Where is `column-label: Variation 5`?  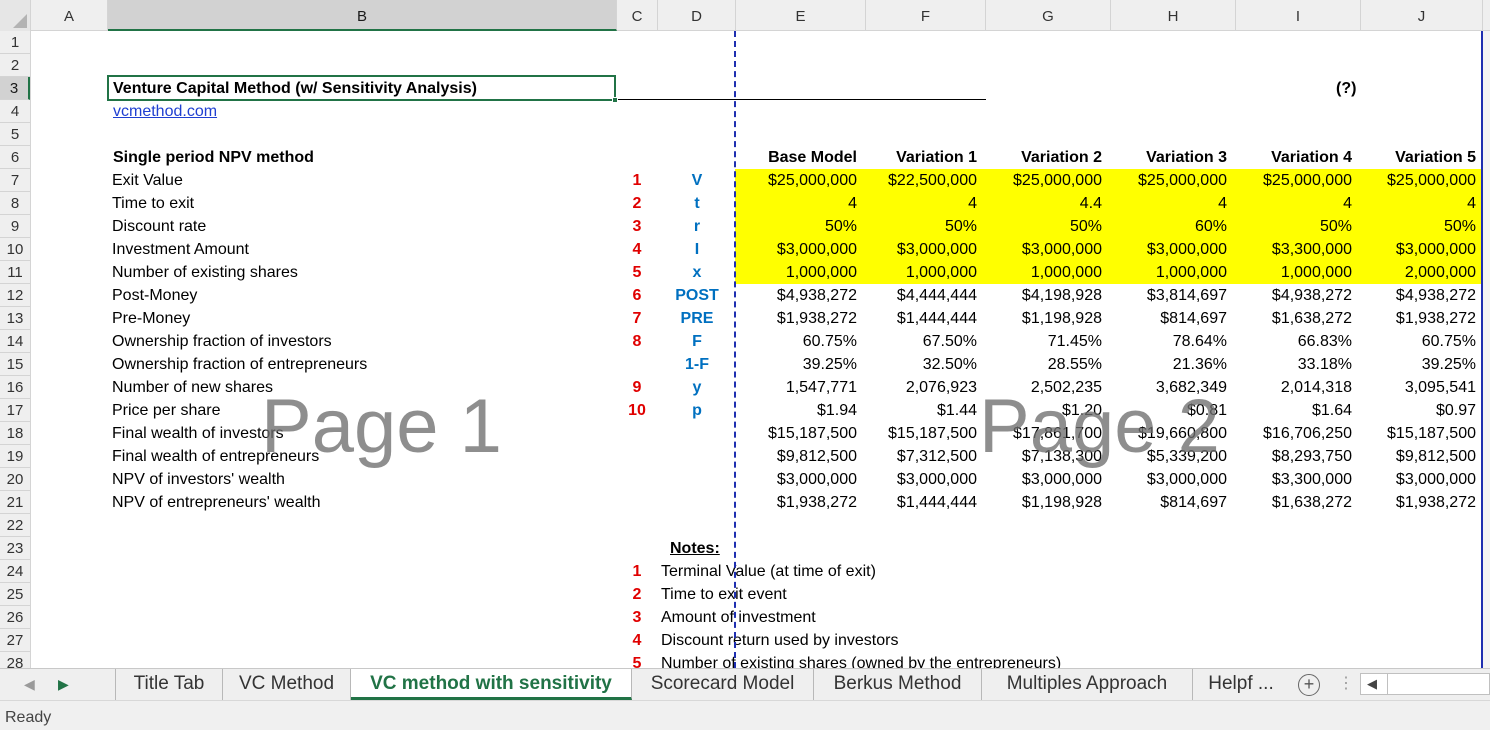 column-label: Variation 5 is located at coordinates (1411, 157).